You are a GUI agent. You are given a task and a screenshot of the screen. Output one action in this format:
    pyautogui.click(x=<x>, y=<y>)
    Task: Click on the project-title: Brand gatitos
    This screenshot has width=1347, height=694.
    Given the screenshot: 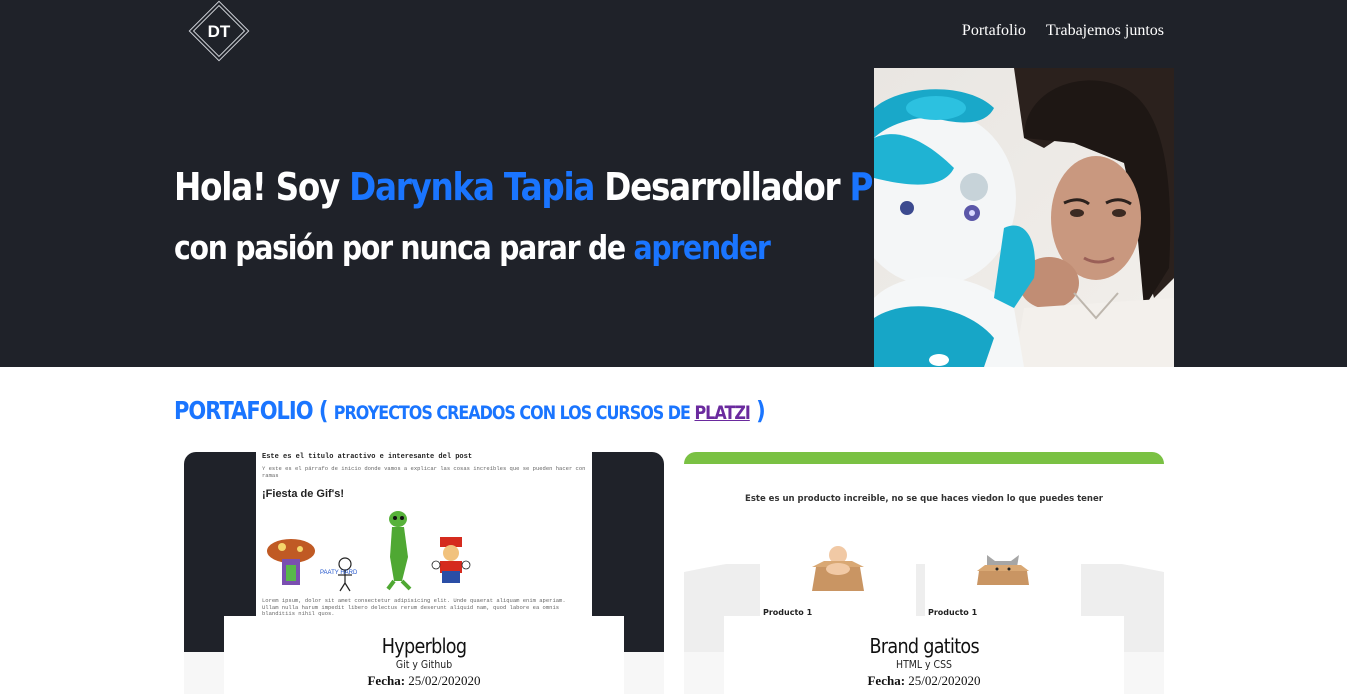 What is the action you would take?
    pyautogui.click(x=924, y=646)
    